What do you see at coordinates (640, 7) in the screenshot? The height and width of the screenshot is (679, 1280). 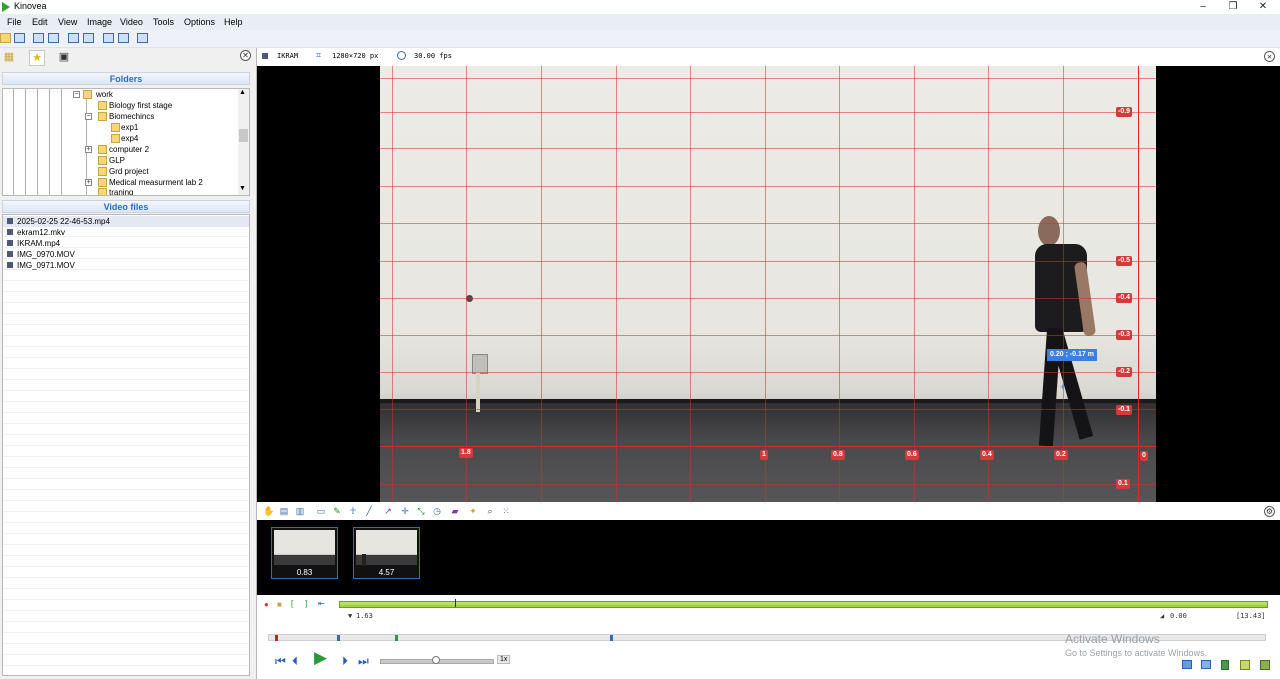 I see `title-bar: Kinovea – ❐ ✕` at bounding box center [640, 7].